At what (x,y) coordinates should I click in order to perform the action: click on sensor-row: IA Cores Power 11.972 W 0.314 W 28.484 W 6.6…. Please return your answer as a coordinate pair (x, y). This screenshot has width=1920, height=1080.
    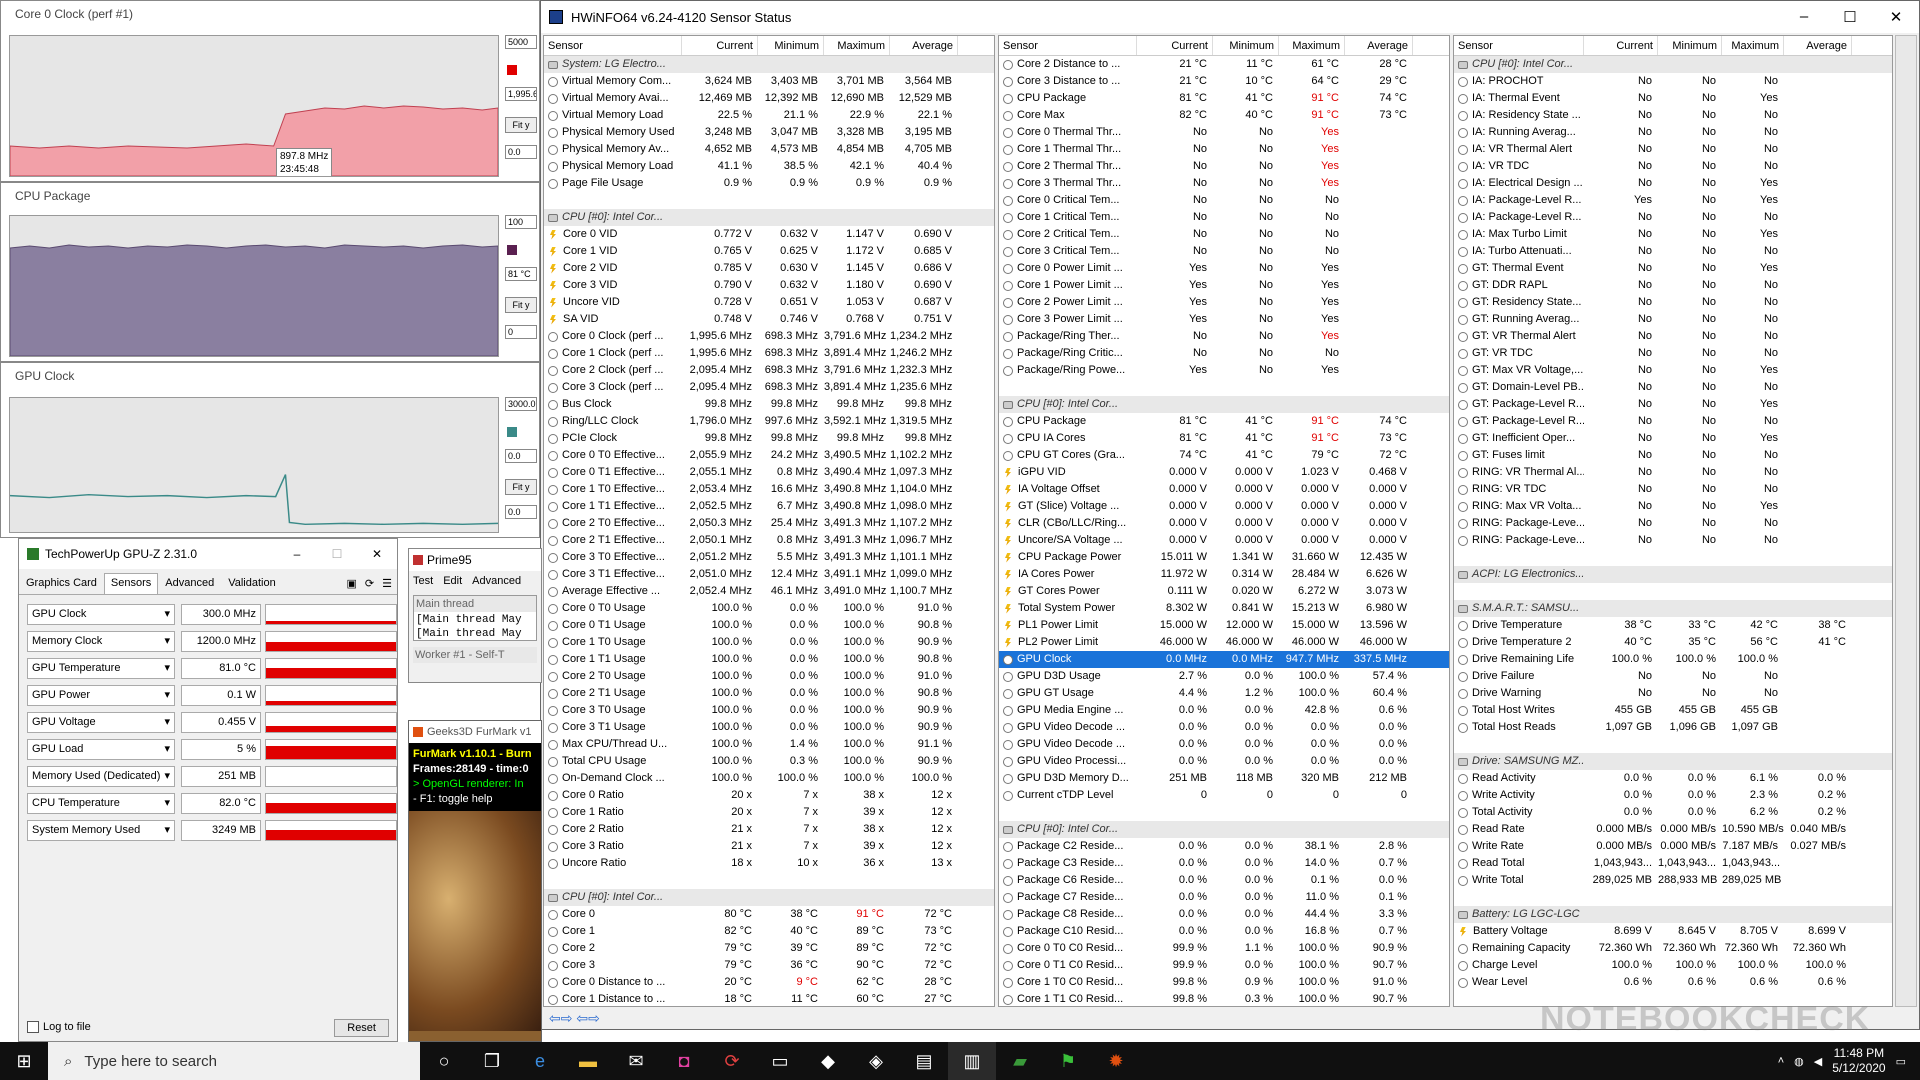
    Looking at the image, I should click on (1224, 574).